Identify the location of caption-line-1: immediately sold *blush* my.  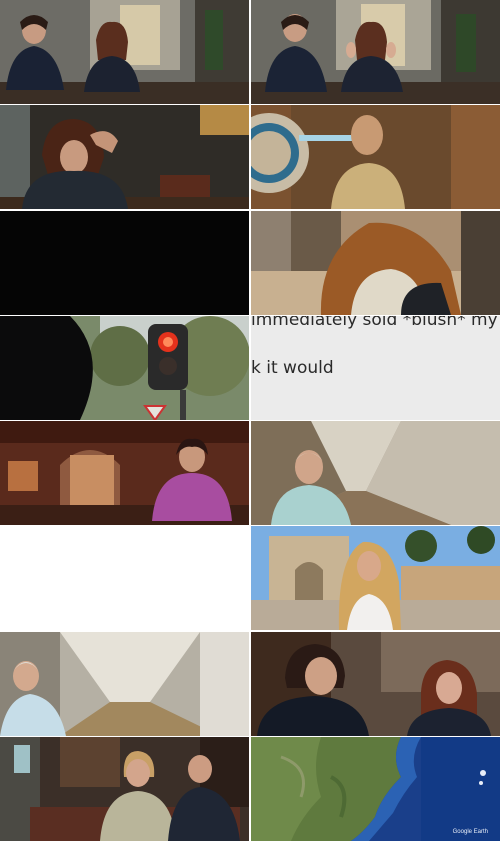
(374, 322).